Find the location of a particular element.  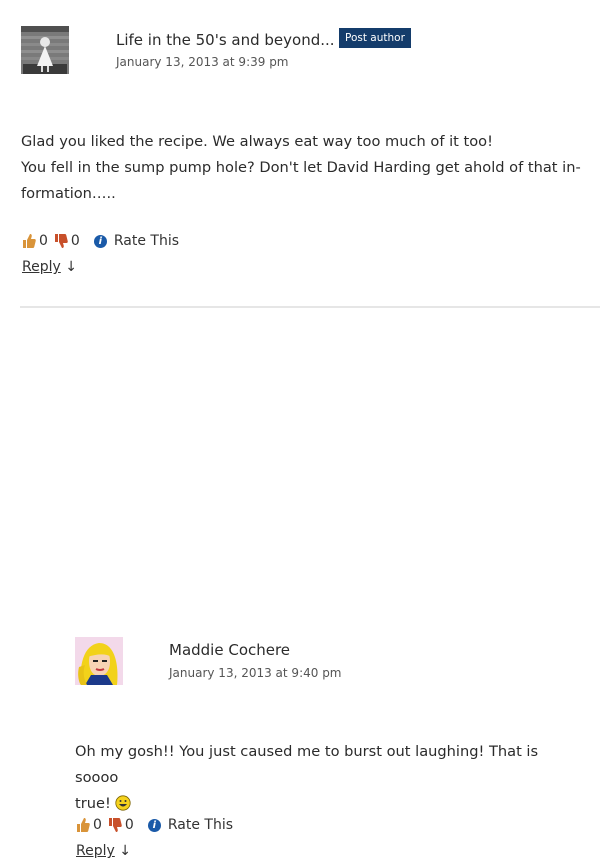

comment-author: Maddie Cochere is located at coordinates (229, 650).